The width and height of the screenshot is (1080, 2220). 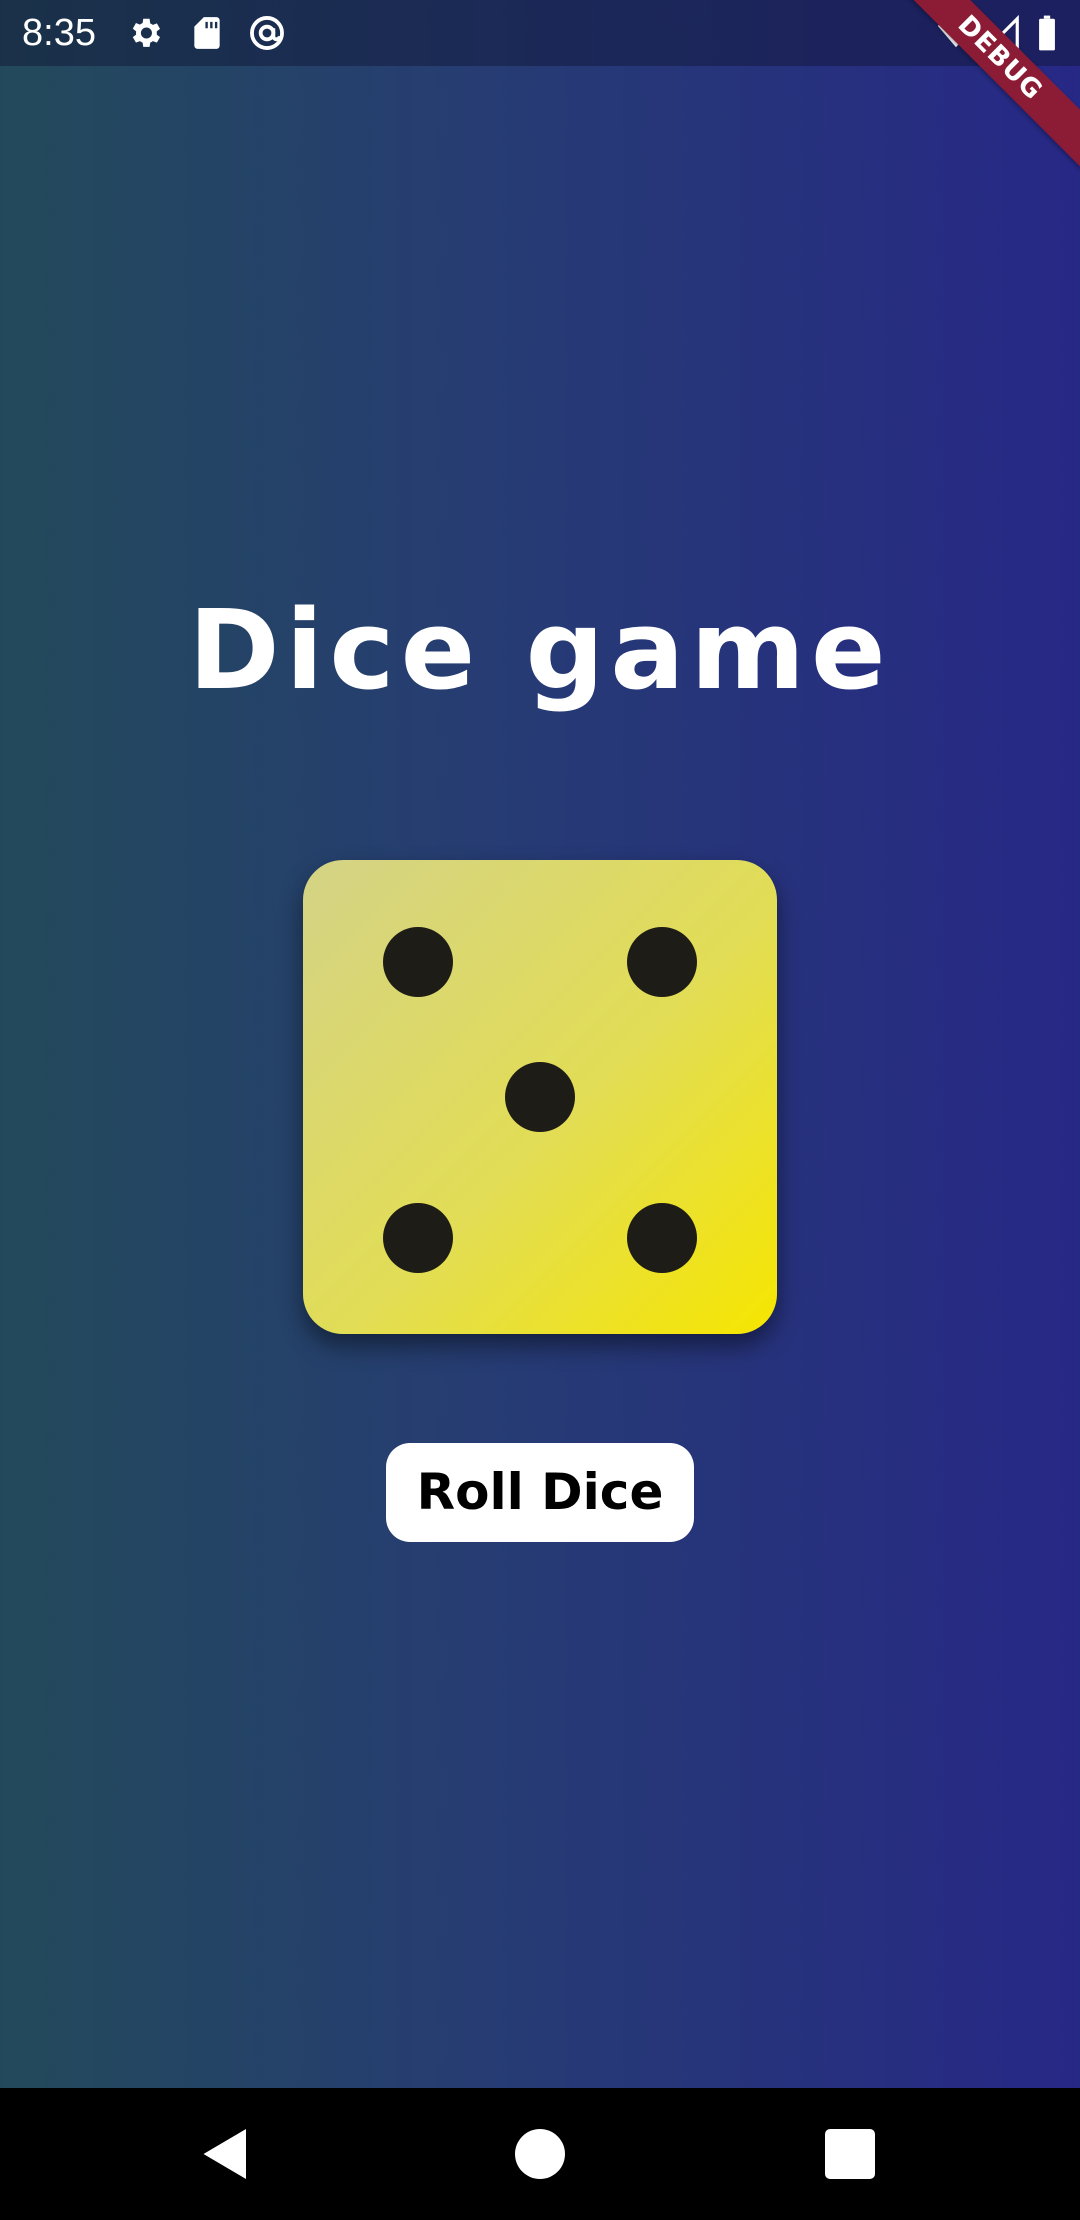 I want to click on home-icon, so click(x=540, y=2154).